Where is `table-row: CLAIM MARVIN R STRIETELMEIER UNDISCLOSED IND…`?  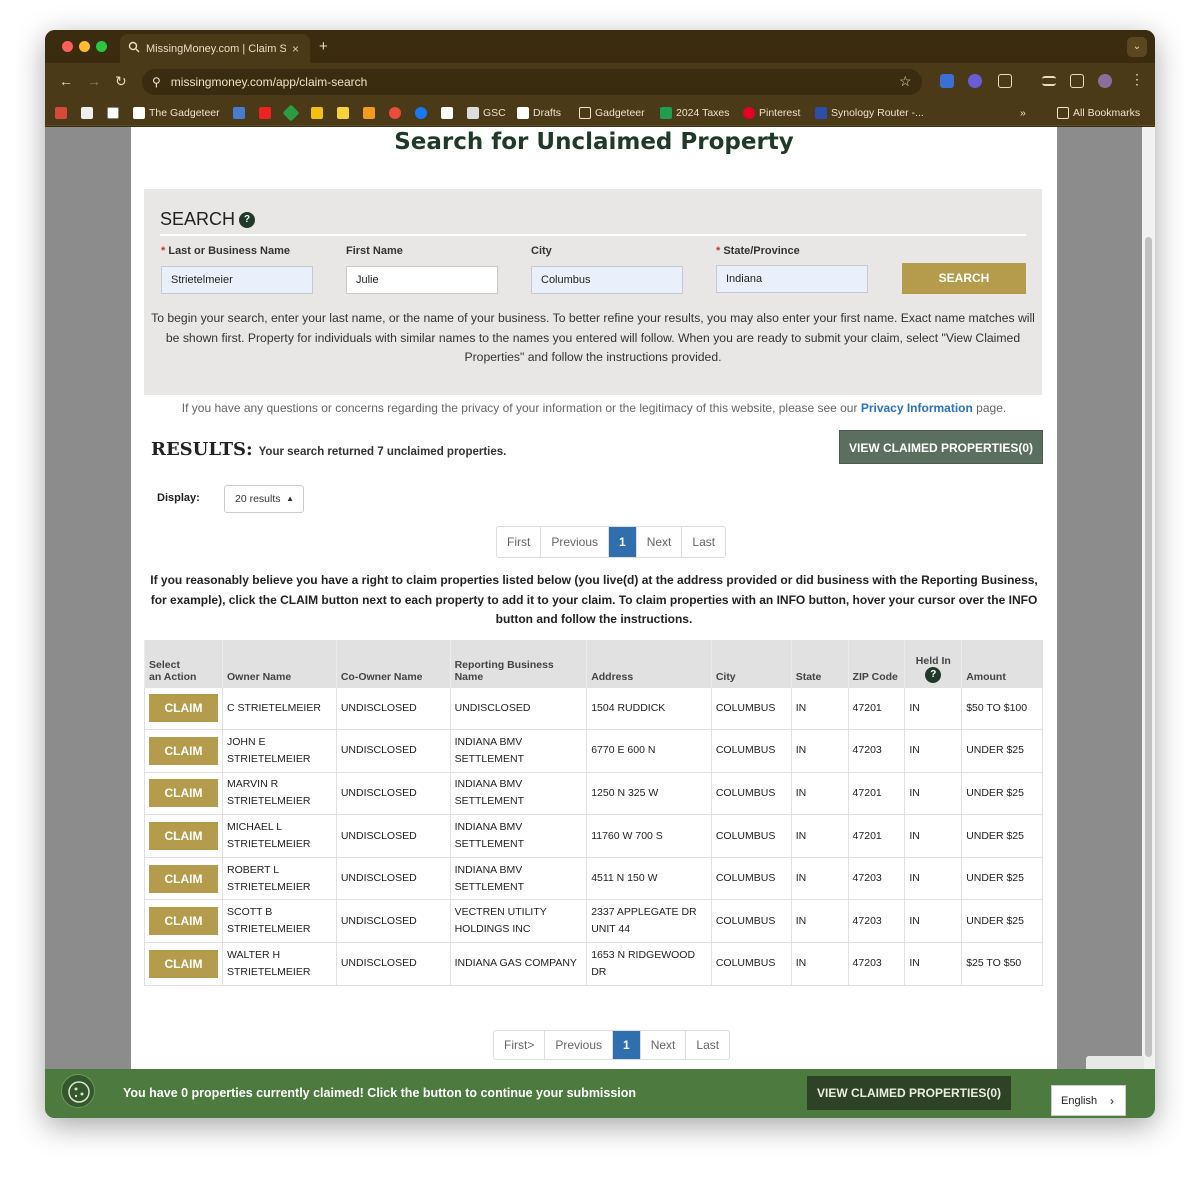
table-row: CLAIM MARVIN R STRIETELMEIER UNDISCLOSED IND… is located at coordinates (593, 793).